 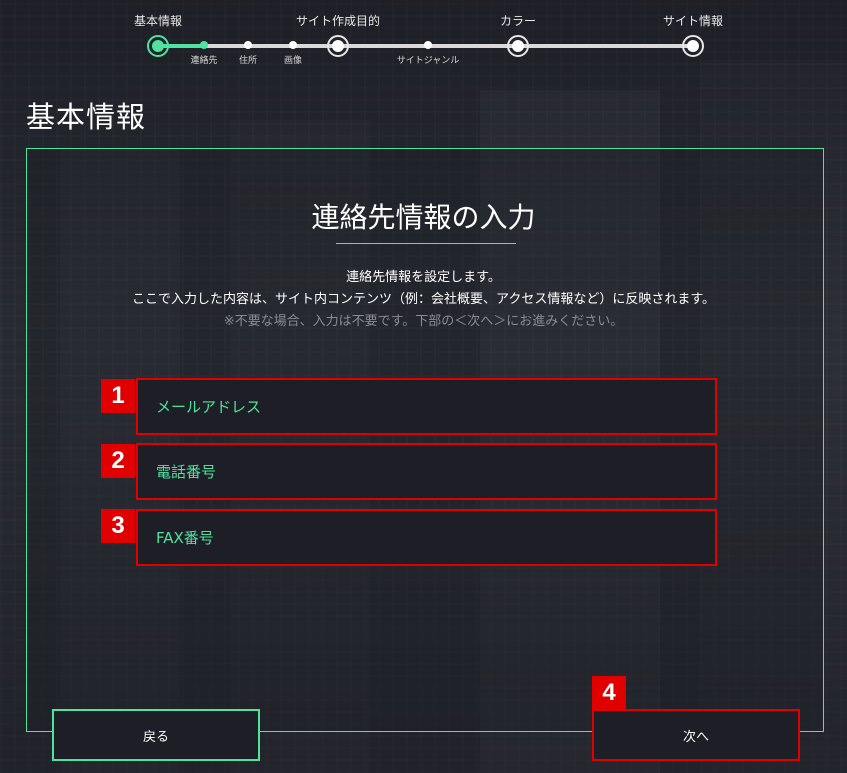 I want to click on substep-dot-address, so click(x=248, y=45).